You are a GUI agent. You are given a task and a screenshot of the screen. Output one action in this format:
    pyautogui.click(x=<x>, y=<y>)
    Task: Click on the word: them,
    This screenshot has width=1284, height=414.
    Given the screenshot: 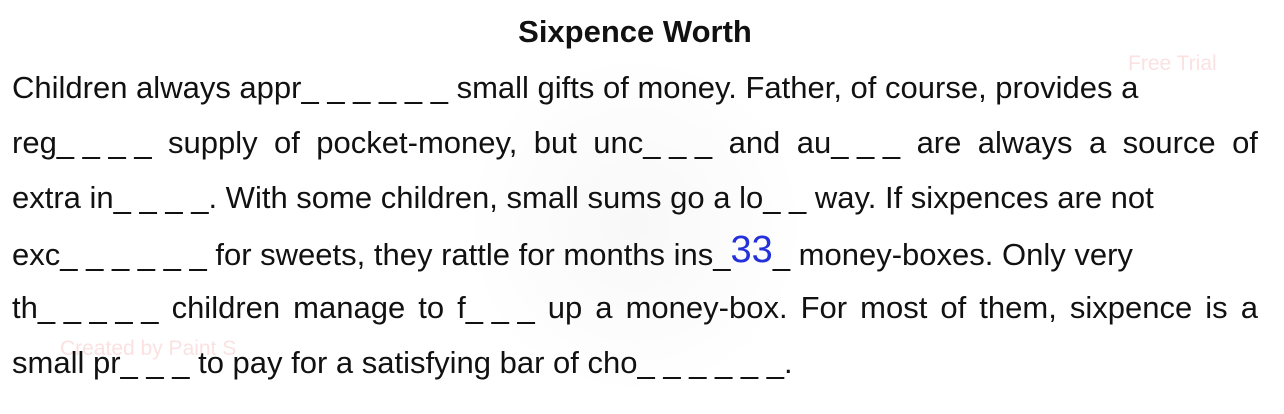 What is the action you would take?
    pyautogui.click(x=1018, y=307)
    